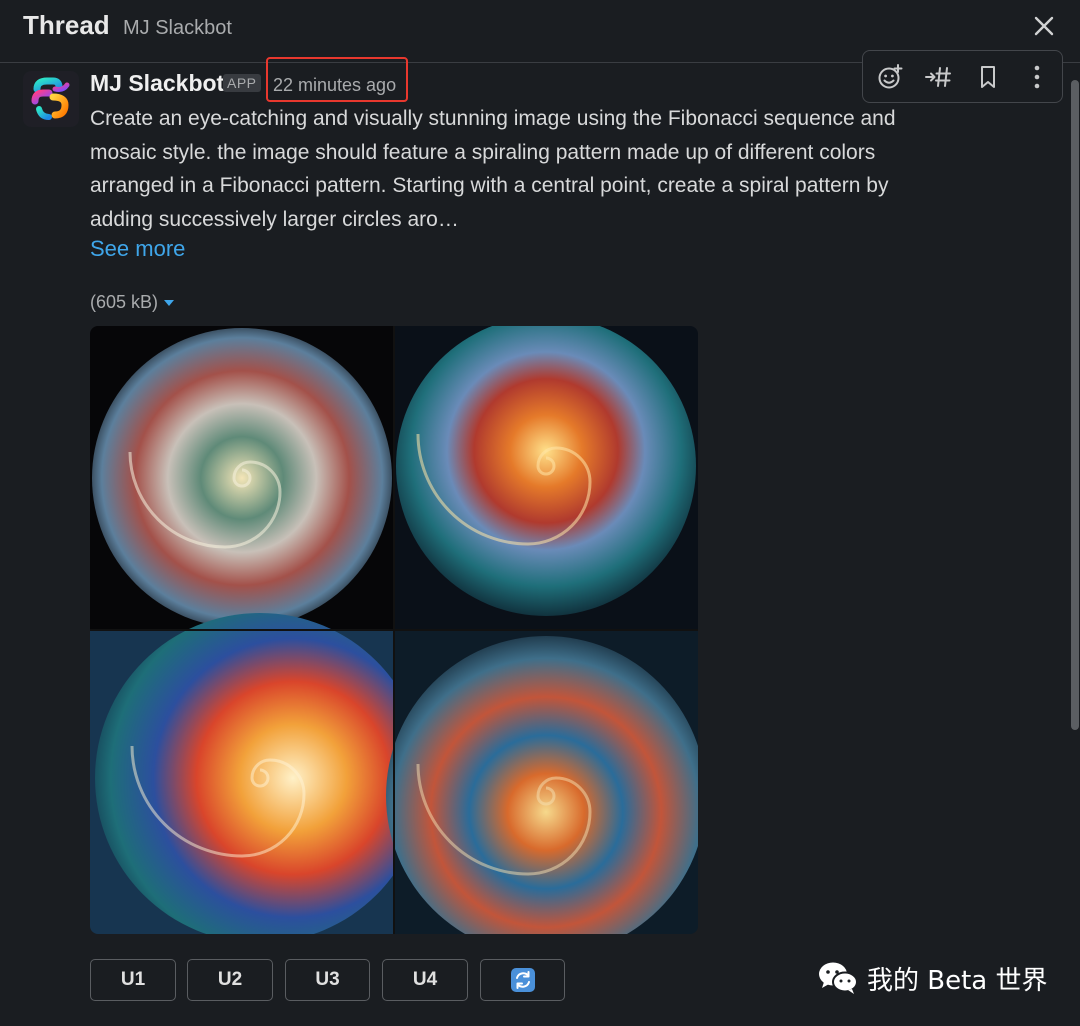 Image resolution: width=1080 pixels, height=1026 pixels. What do you see at coordinates (1075, 405) in the screenshot?
I see `thread-scrollbar` at bounding box center [1075, 405].